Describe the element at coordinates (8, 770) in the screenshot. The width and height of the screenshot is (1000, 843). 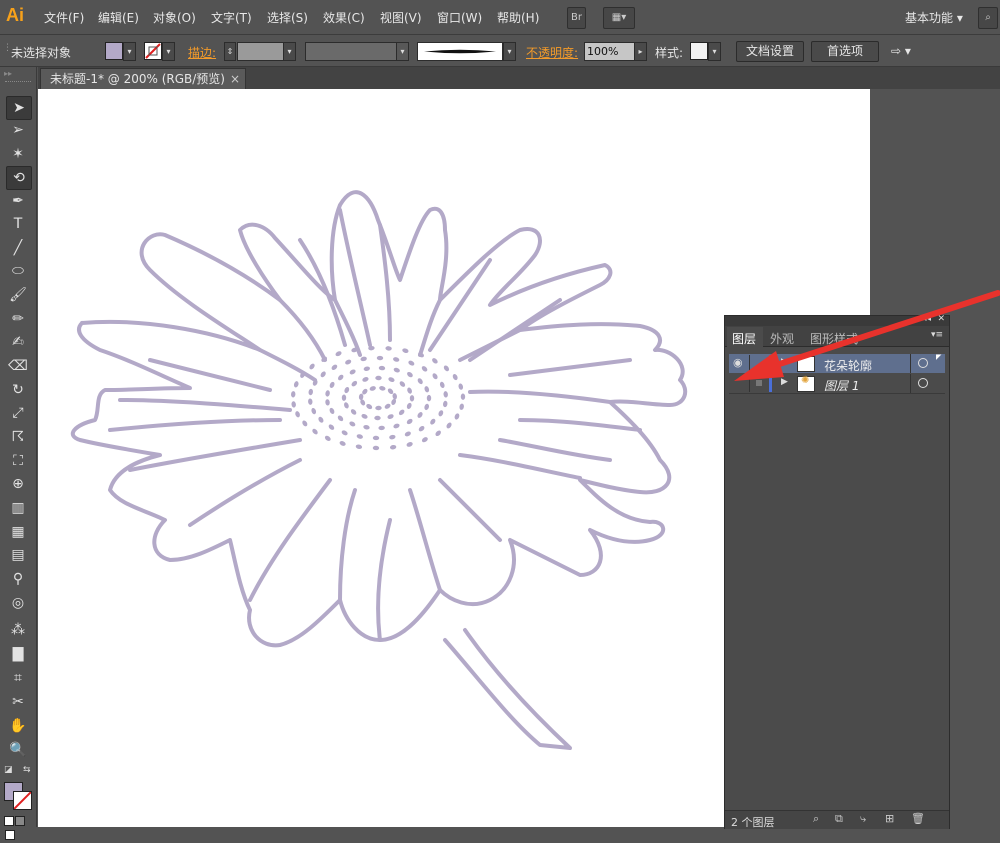
I see `default-colors-icon: ◪` at that location.